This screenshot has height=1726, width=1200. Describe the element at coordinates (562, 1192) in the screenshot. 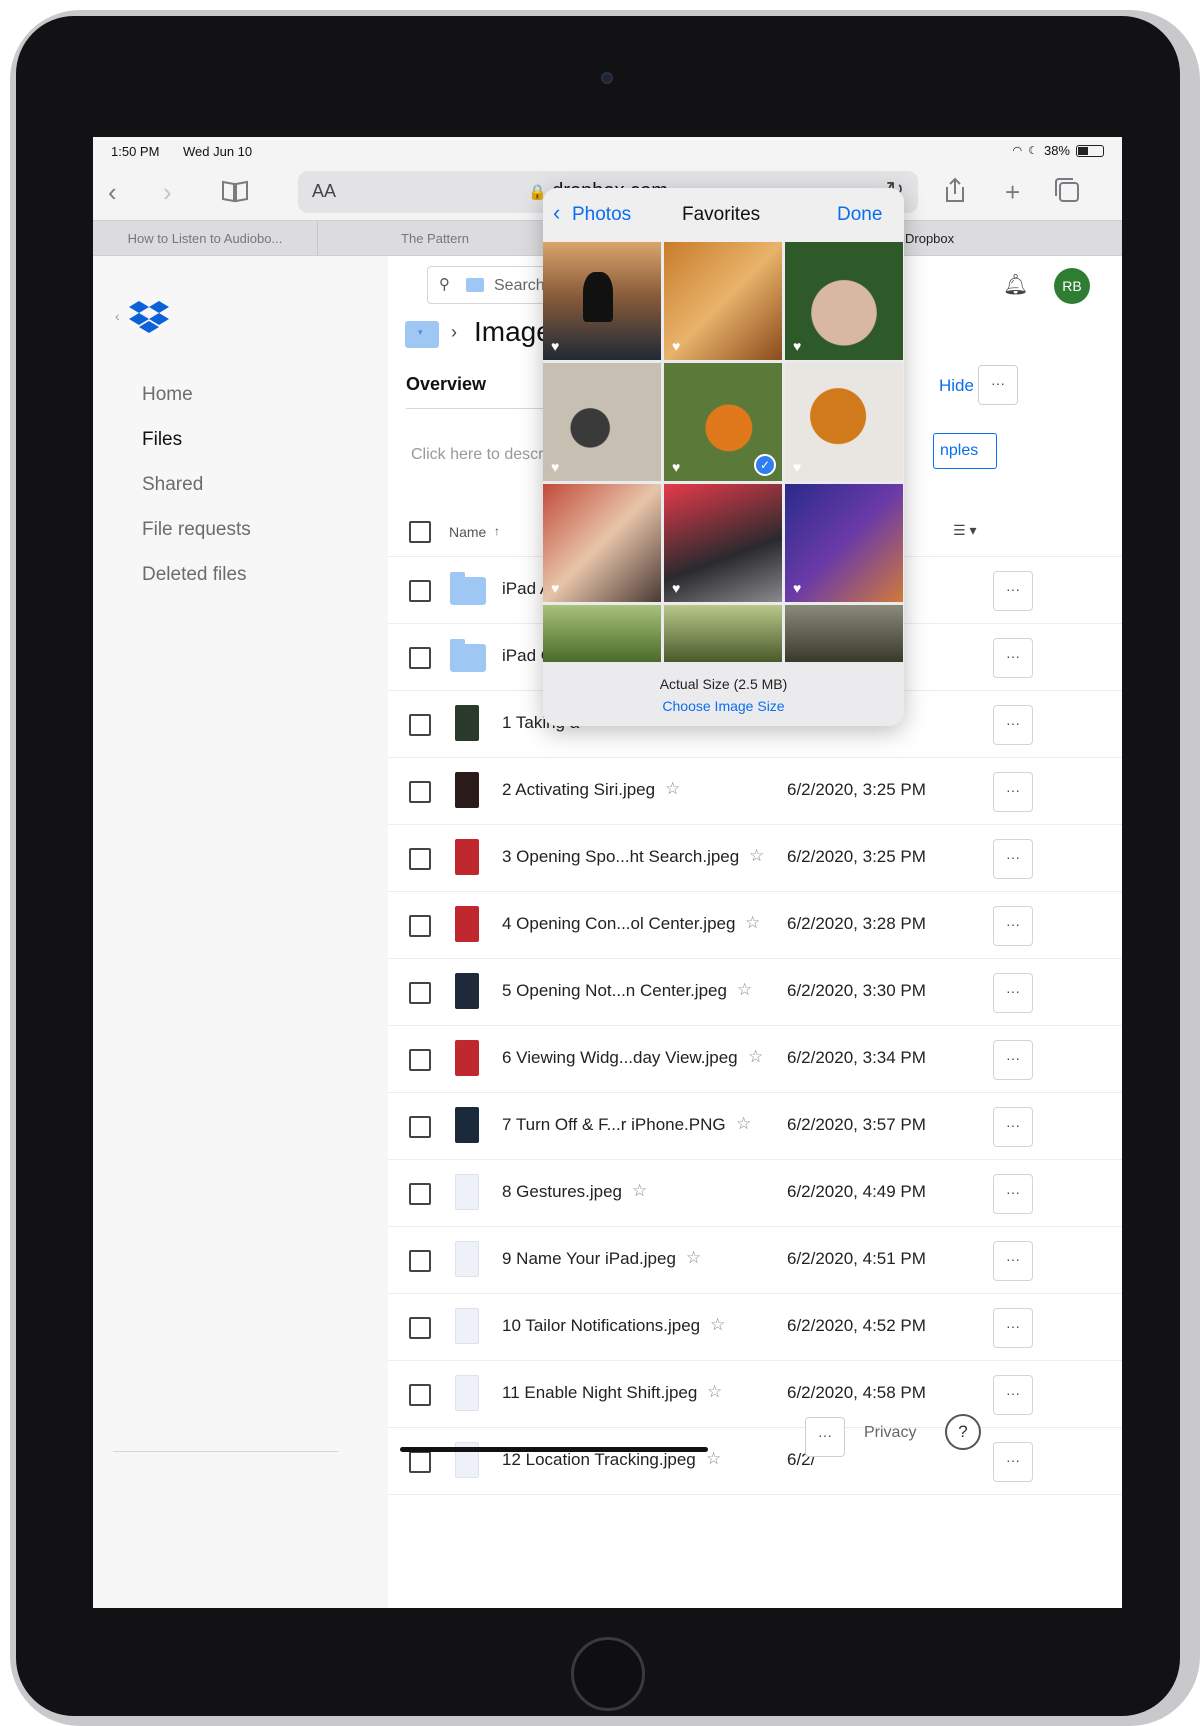

I see `file-name: 8 Gestures.jpeg` at that location.